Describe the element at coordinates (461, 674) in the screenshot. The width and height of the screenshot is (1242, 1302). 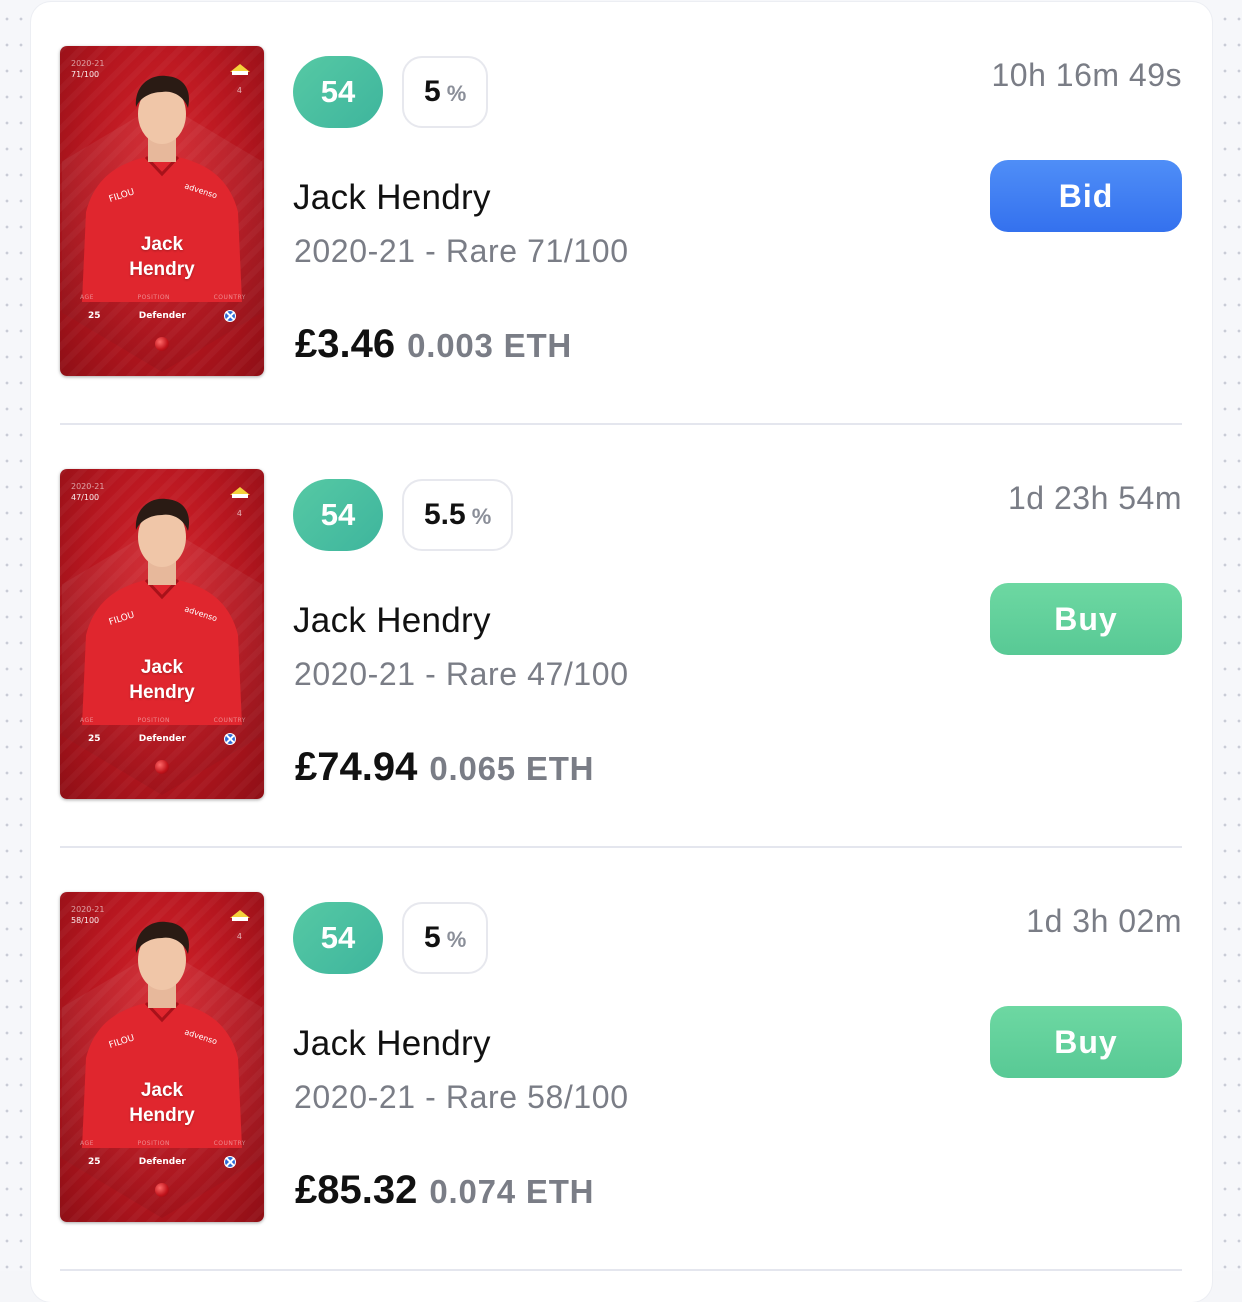
I see `card-edition: 2020-21 - Rare 47/100` at that location.